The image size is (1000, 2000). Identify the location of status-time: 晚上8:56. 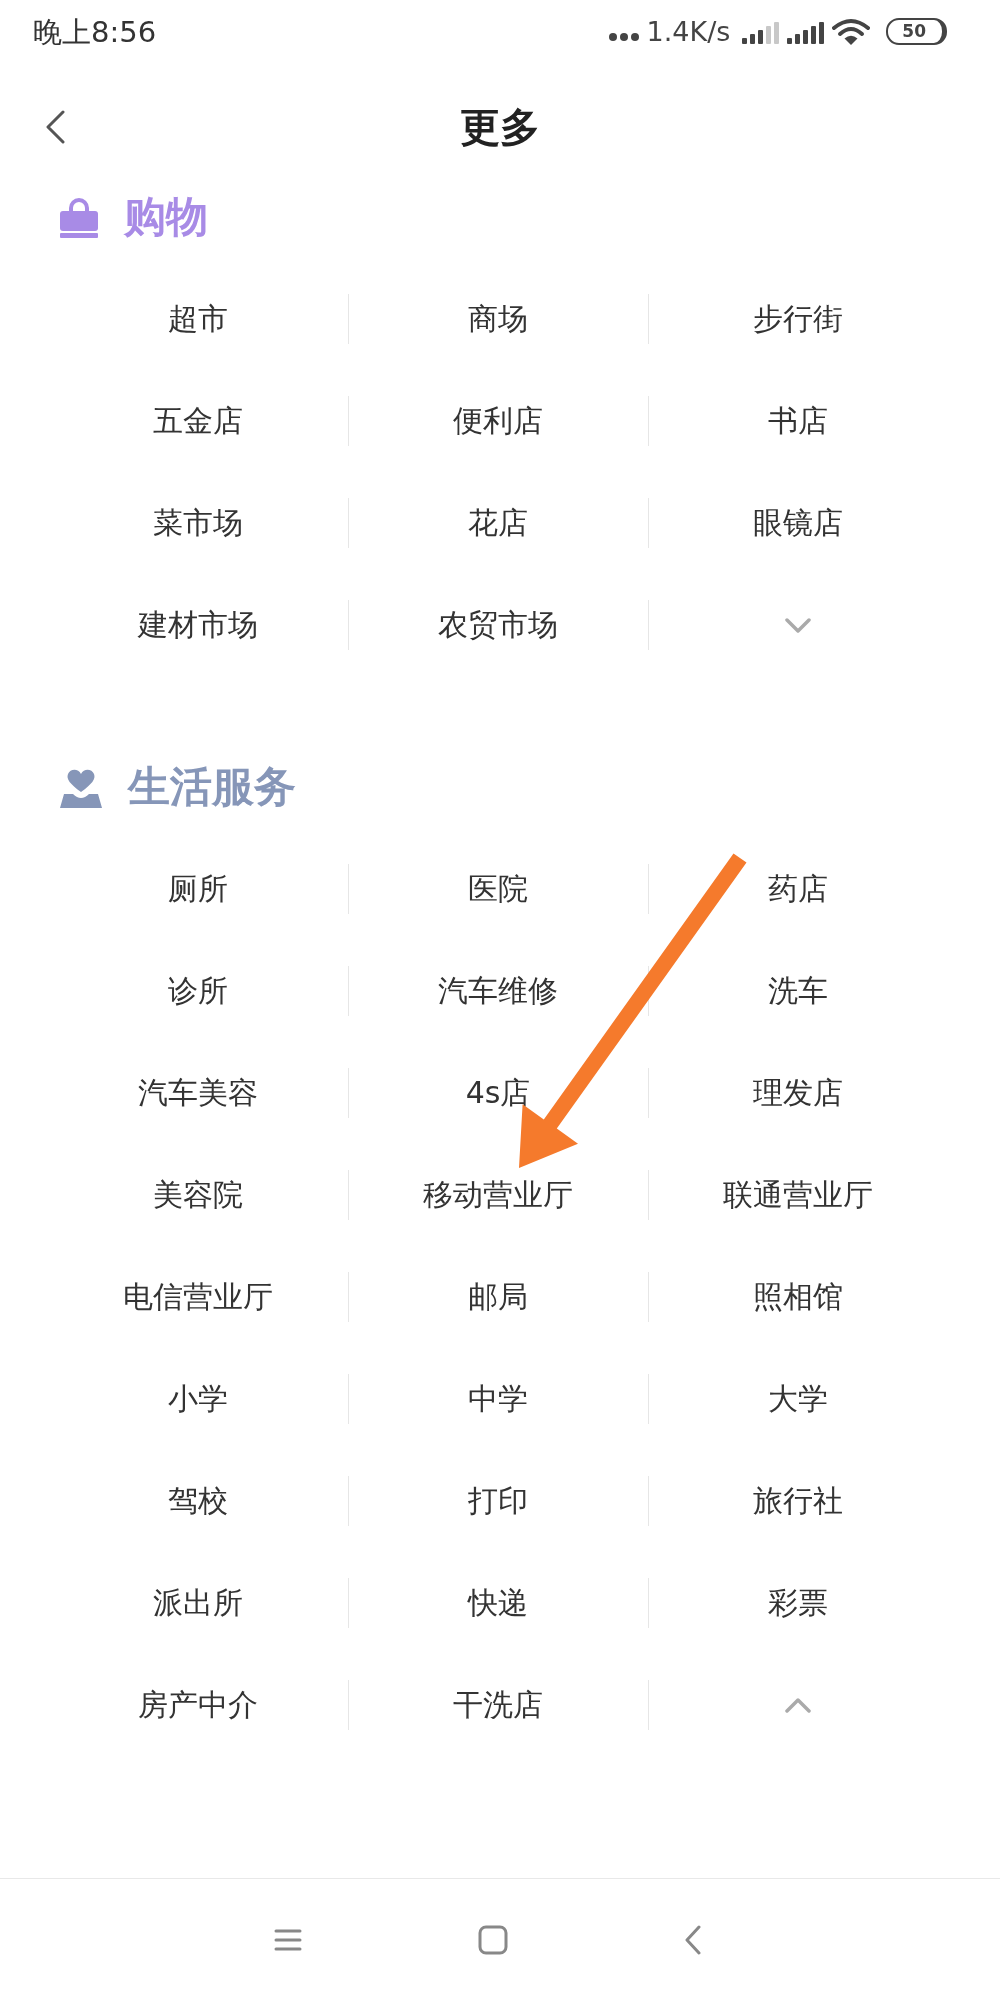
(95, 32).